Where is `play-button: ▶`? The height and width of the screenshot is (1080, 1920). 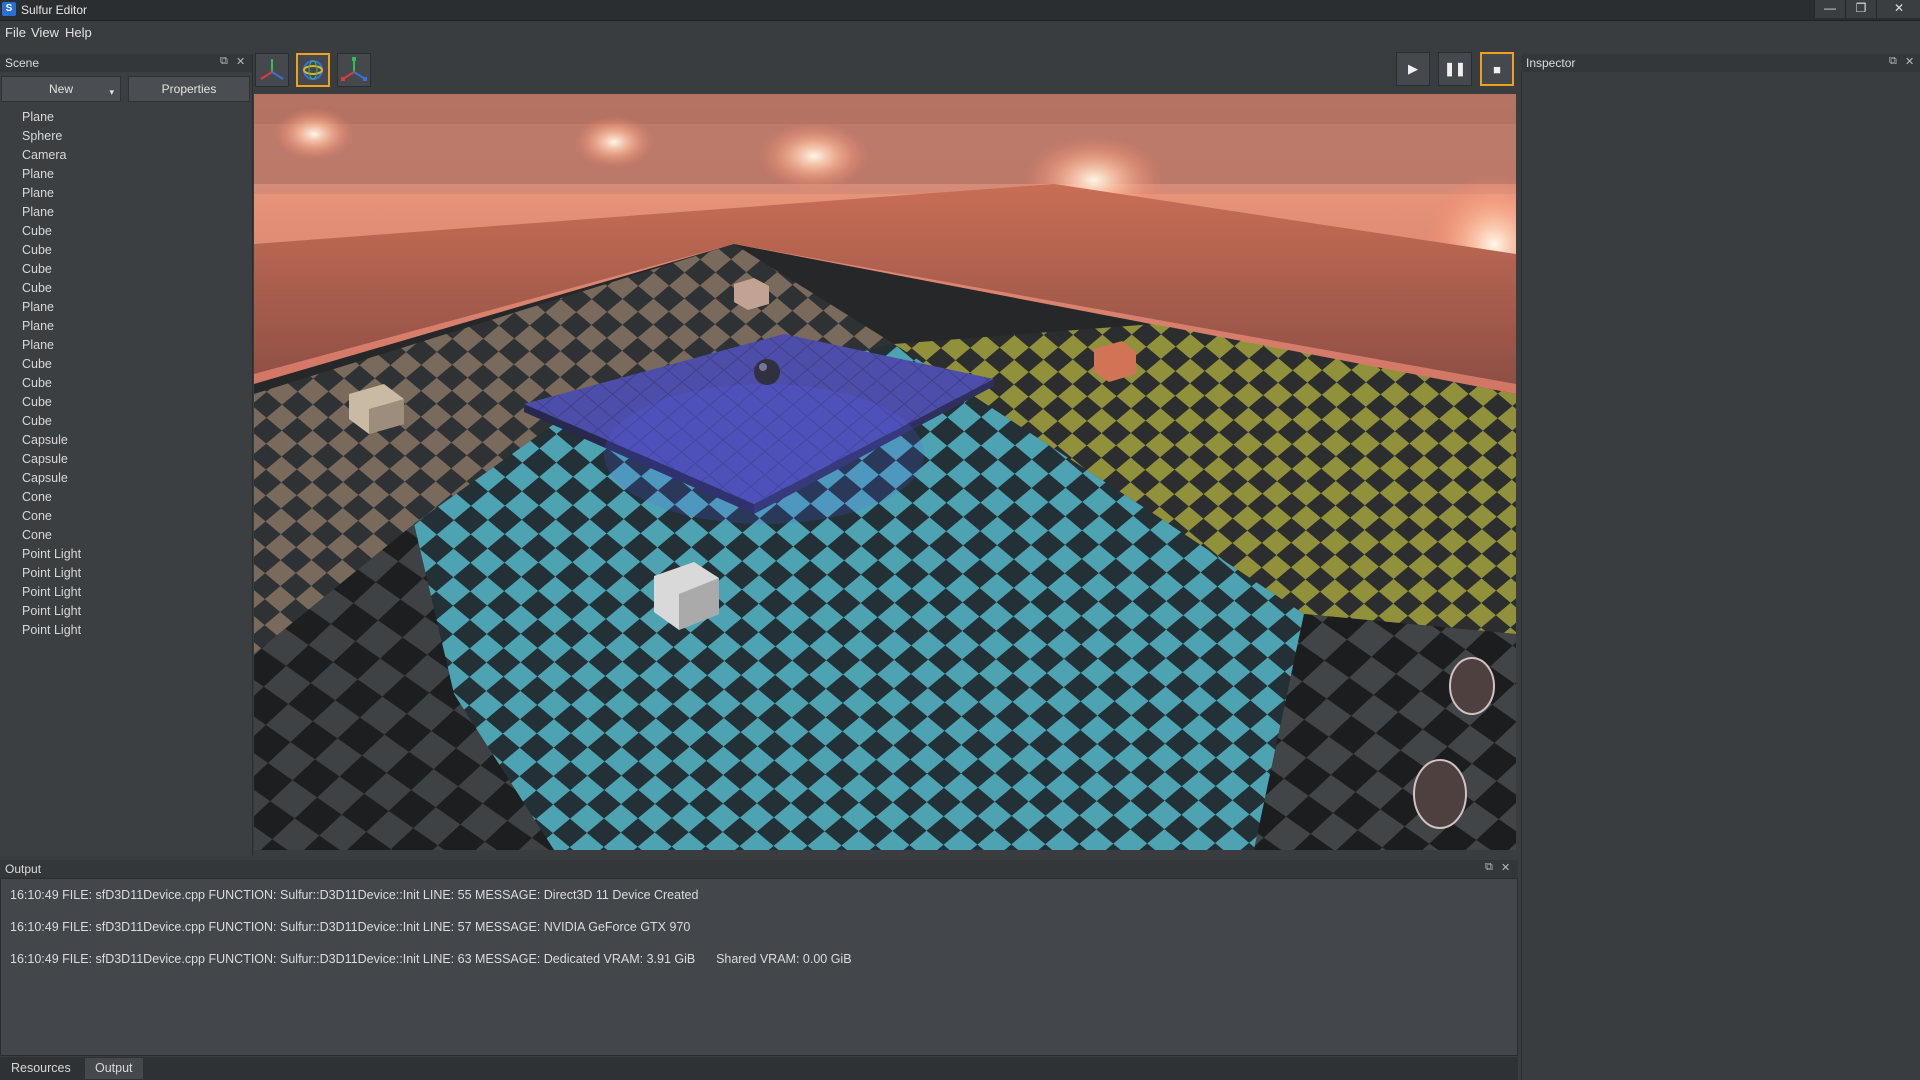
play-button: ▶ is located at coordinates (1413, 69).